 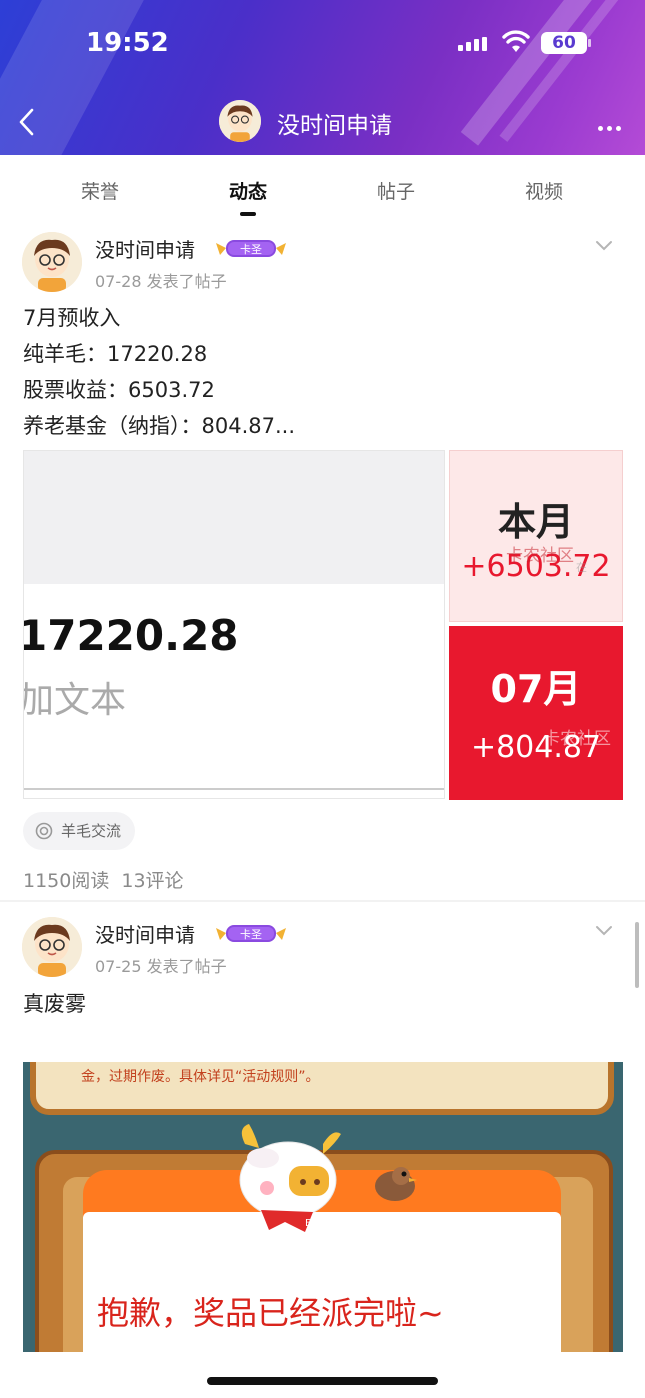 What do you see at coordinates (248, 214) in the screenshot?
I see `active-tab-indicator` at bounding box center [248, 214].